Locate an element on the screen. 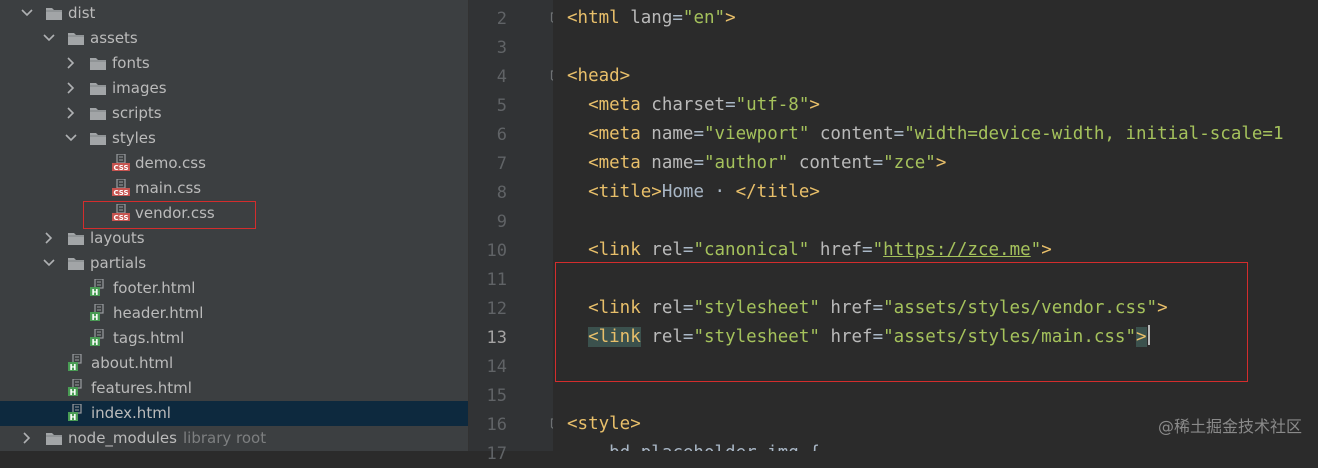 This screenshot has width=1318, height=468. tree-row: partials is located at coordinates (234, 263).